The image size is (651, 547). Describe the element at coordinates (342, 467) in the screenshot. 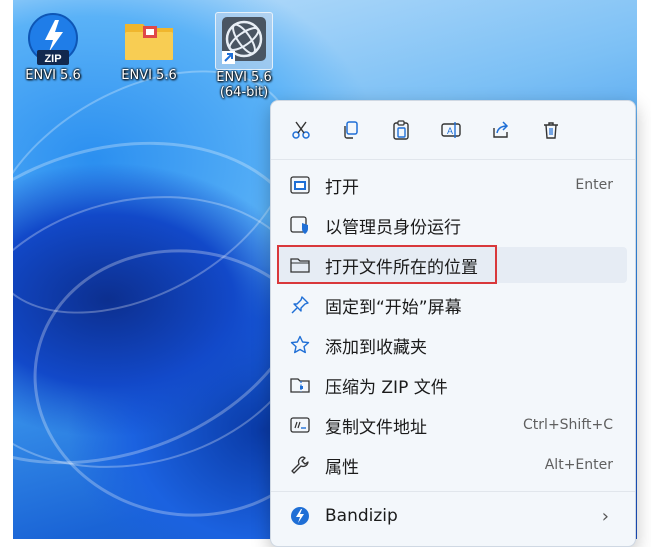

I see `menu-item-label: 属性` at that location.